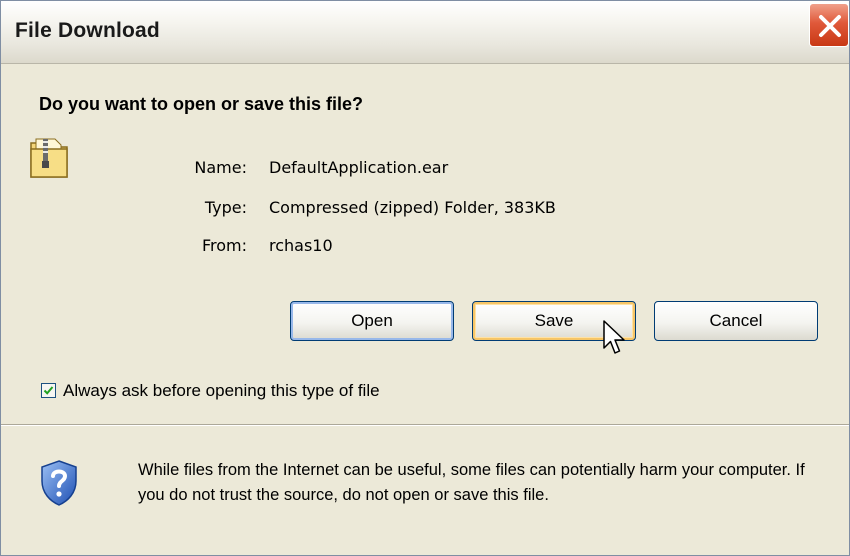 The height and width of the screenshot is (556, 850). Describe the element at coordinates (614, 337) in the screenshot. I see `mouse-pointer-icon` at that location.